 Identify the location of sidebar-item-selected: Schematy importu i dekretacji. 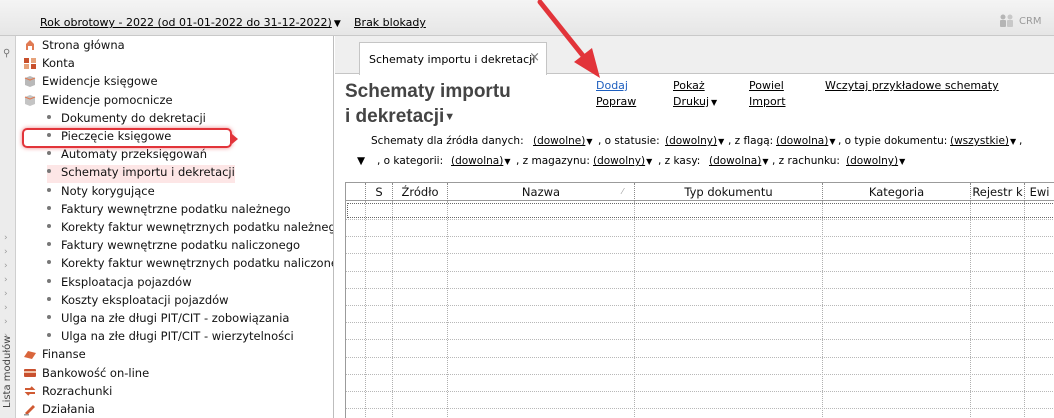
(141, 174).